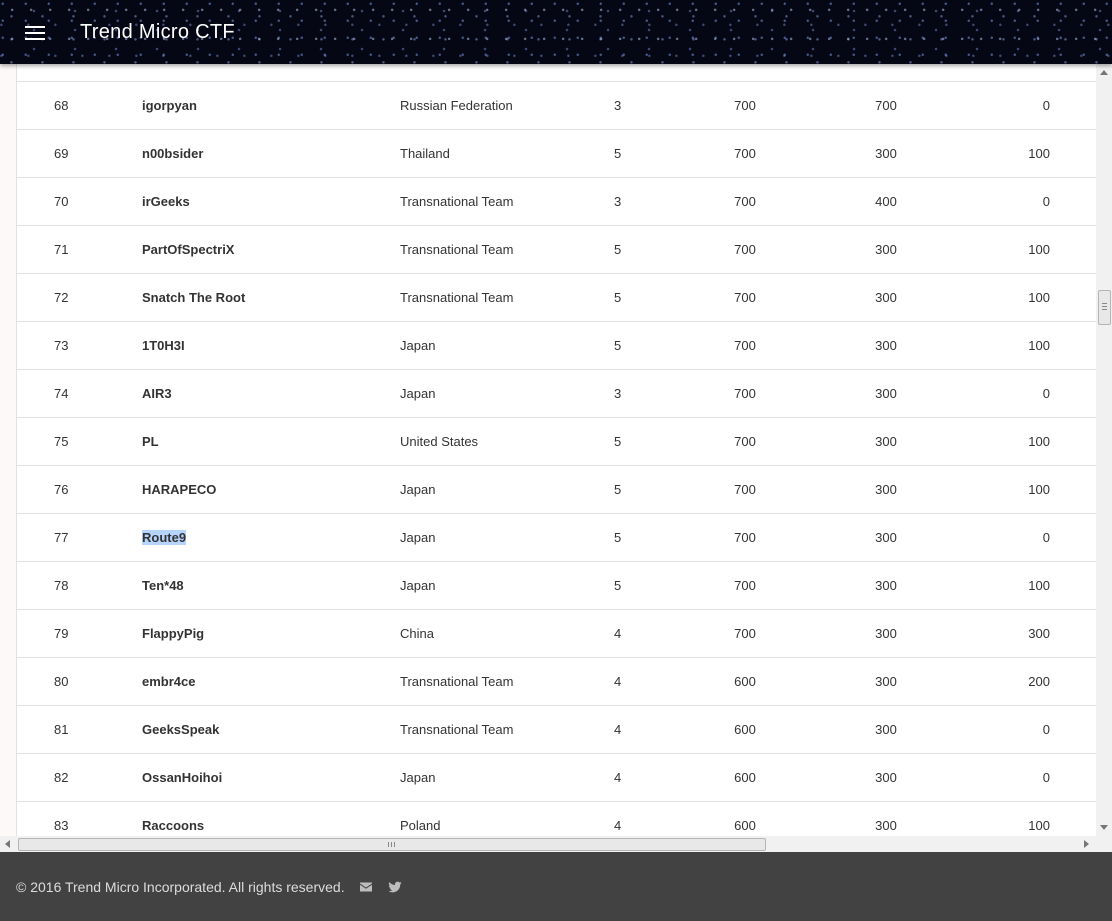  Describe the element at coordinates (366, 887) in the screenshot. I see `mail-icon` at that location.